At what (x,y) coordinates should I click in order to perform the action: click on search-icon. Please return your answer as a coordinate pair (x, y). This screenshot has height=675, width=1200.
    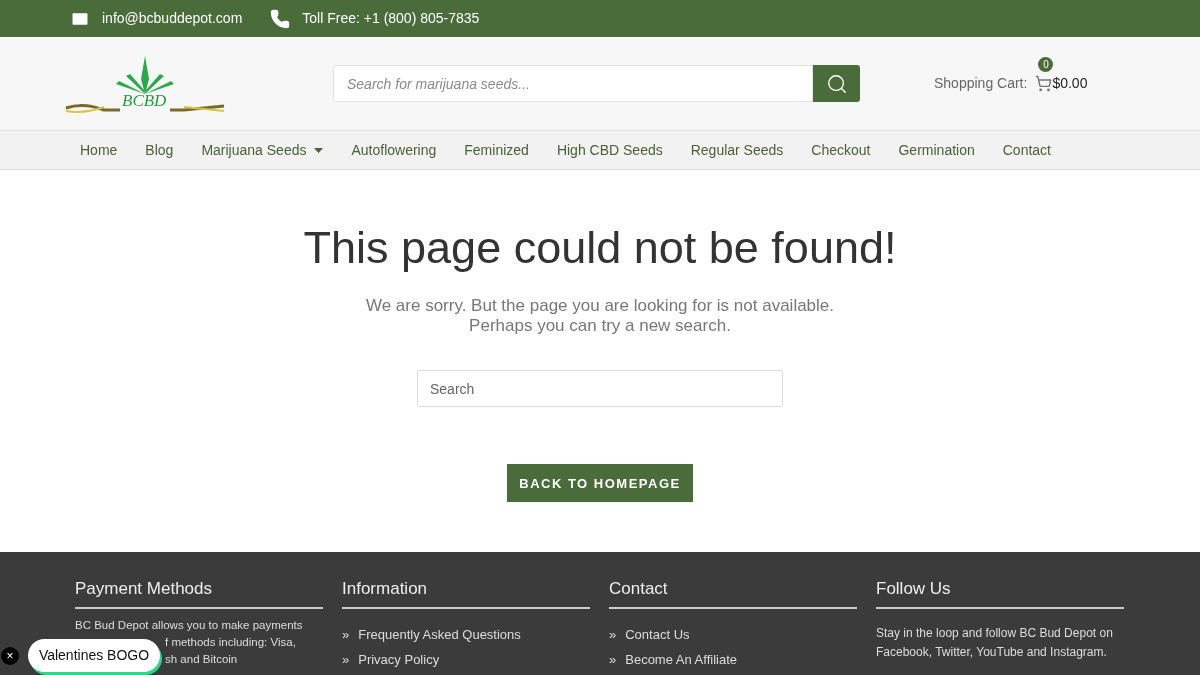
    Looking at the image, I should click on (836, 83).